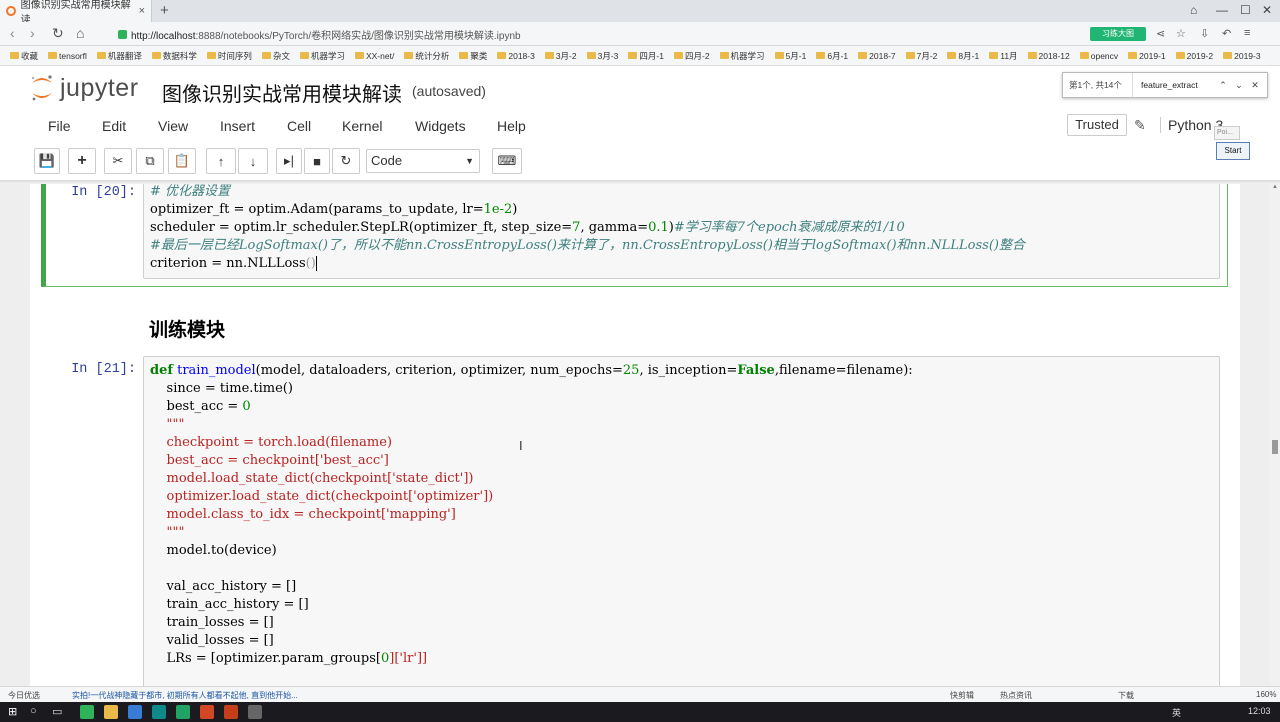 The height and width of the screenshot is (722, 1280). I want to click on home-icon: ⌂, so click(80, 33).